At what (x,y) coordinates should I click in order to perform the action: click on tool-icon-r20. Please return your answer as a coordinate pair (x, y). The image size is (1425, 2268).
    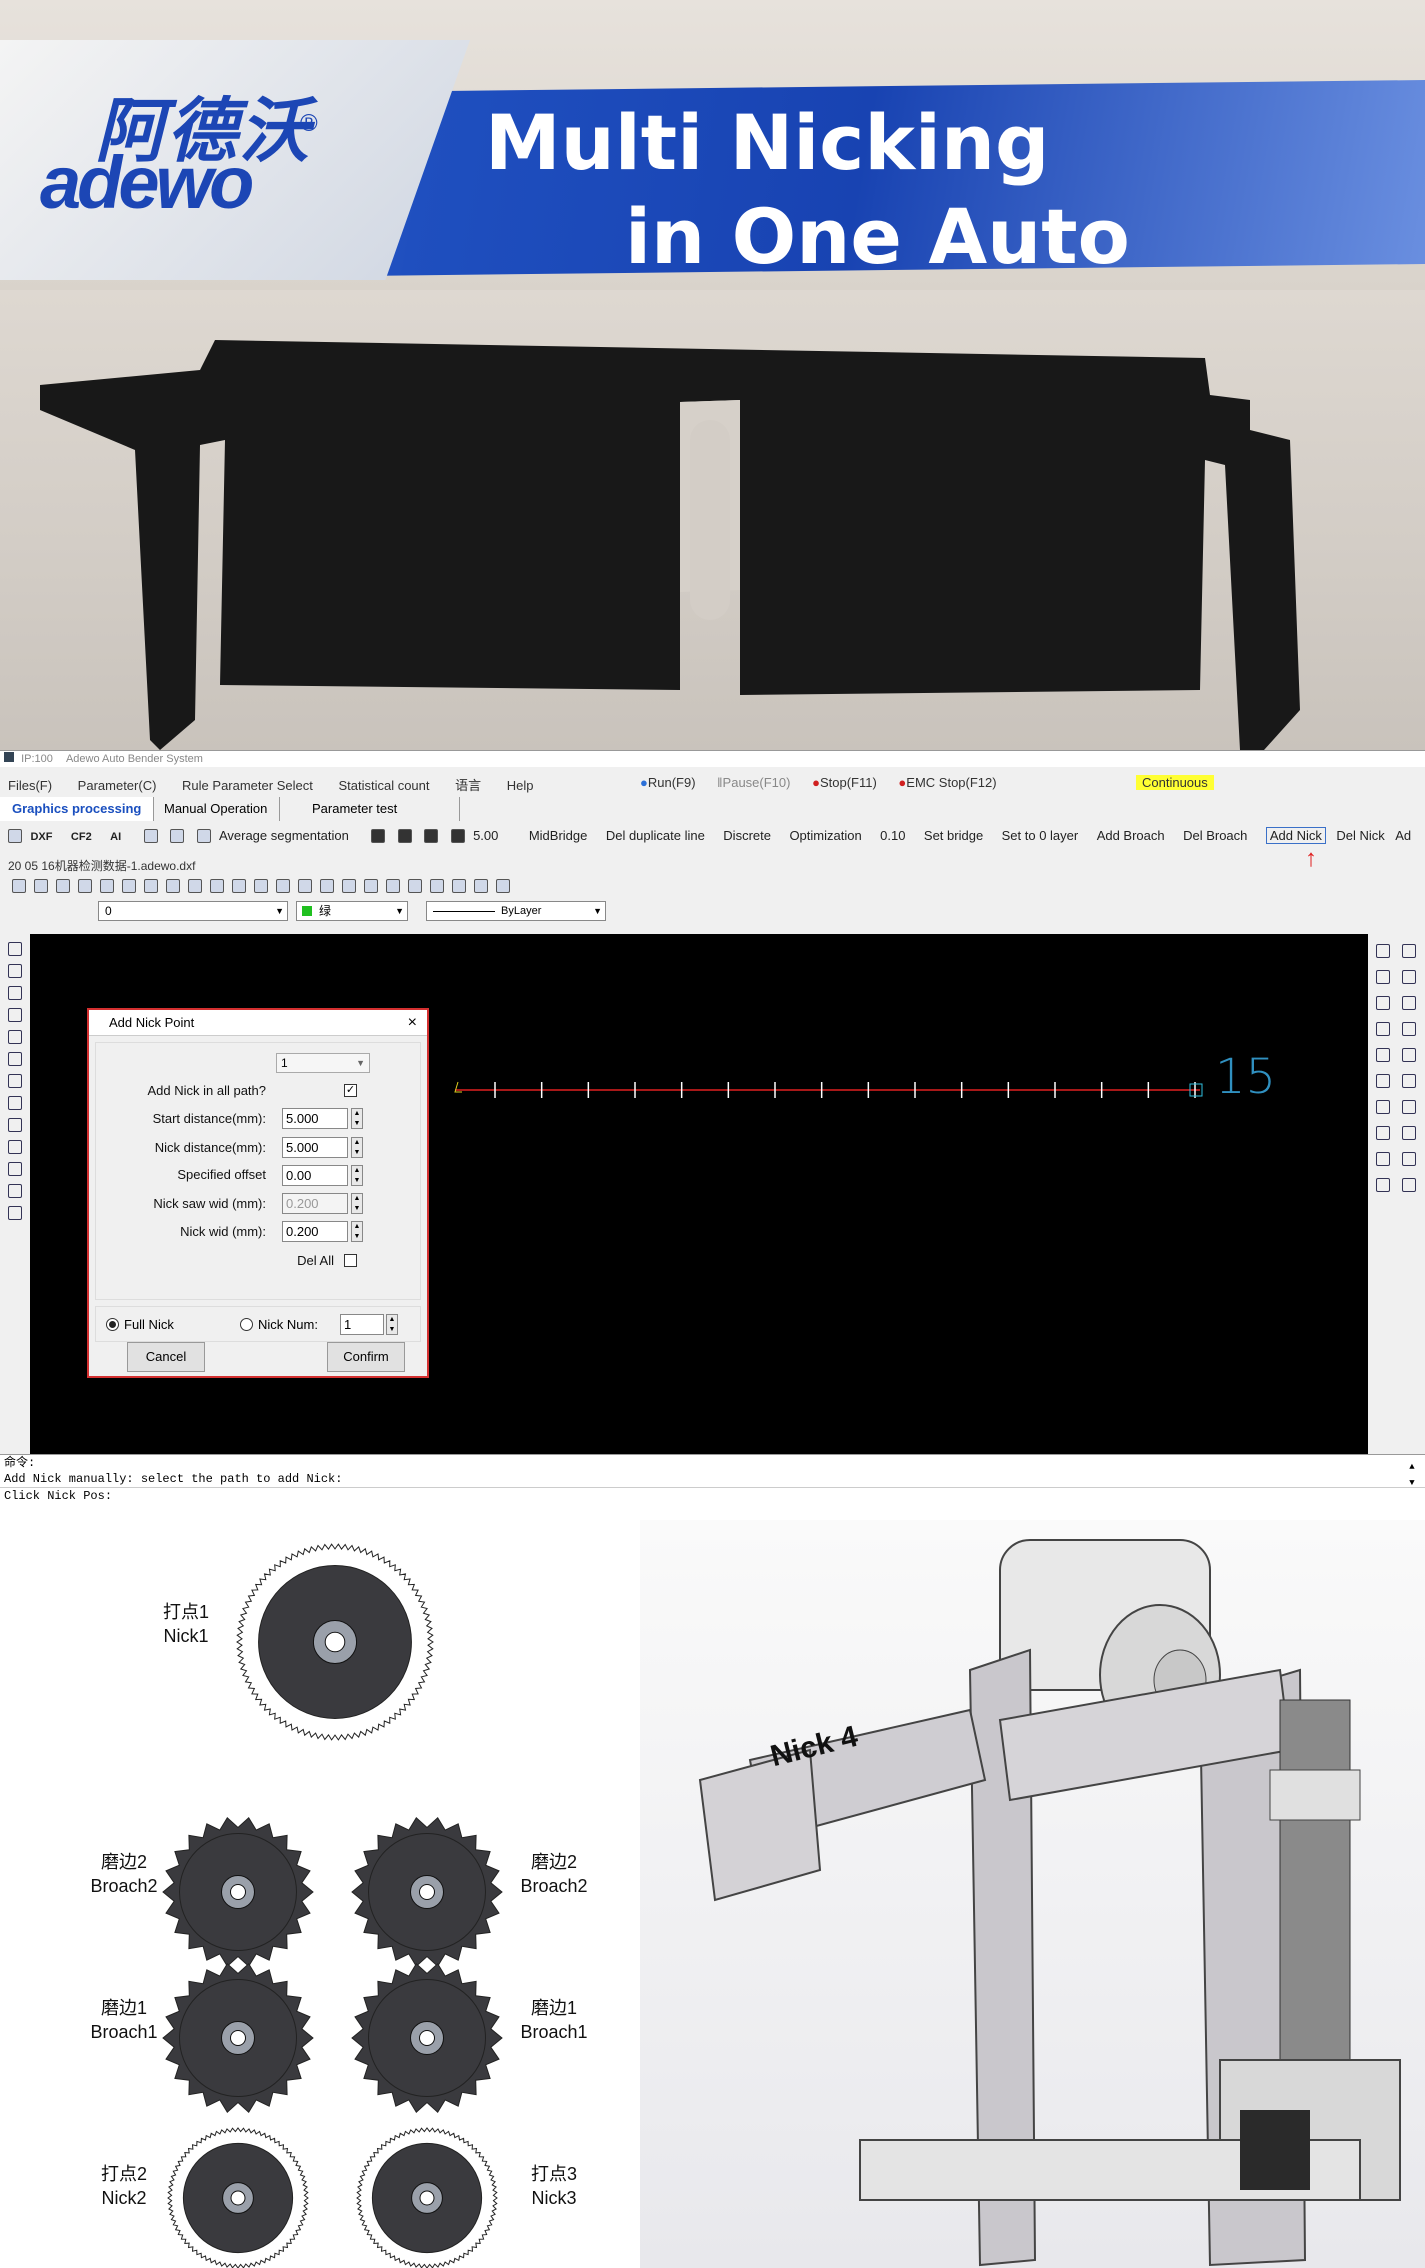
    Looking at the image, I should click on (1409, 1185).